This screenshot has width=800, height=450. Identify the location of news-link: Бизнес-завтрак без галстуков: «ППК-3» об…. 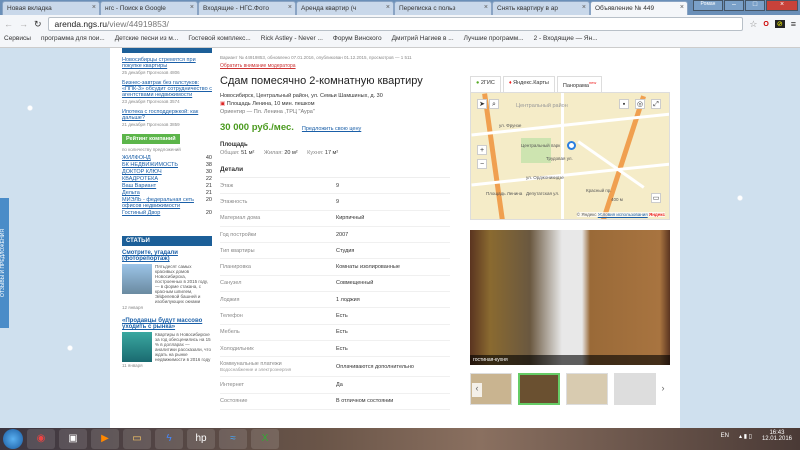
(167, 89).